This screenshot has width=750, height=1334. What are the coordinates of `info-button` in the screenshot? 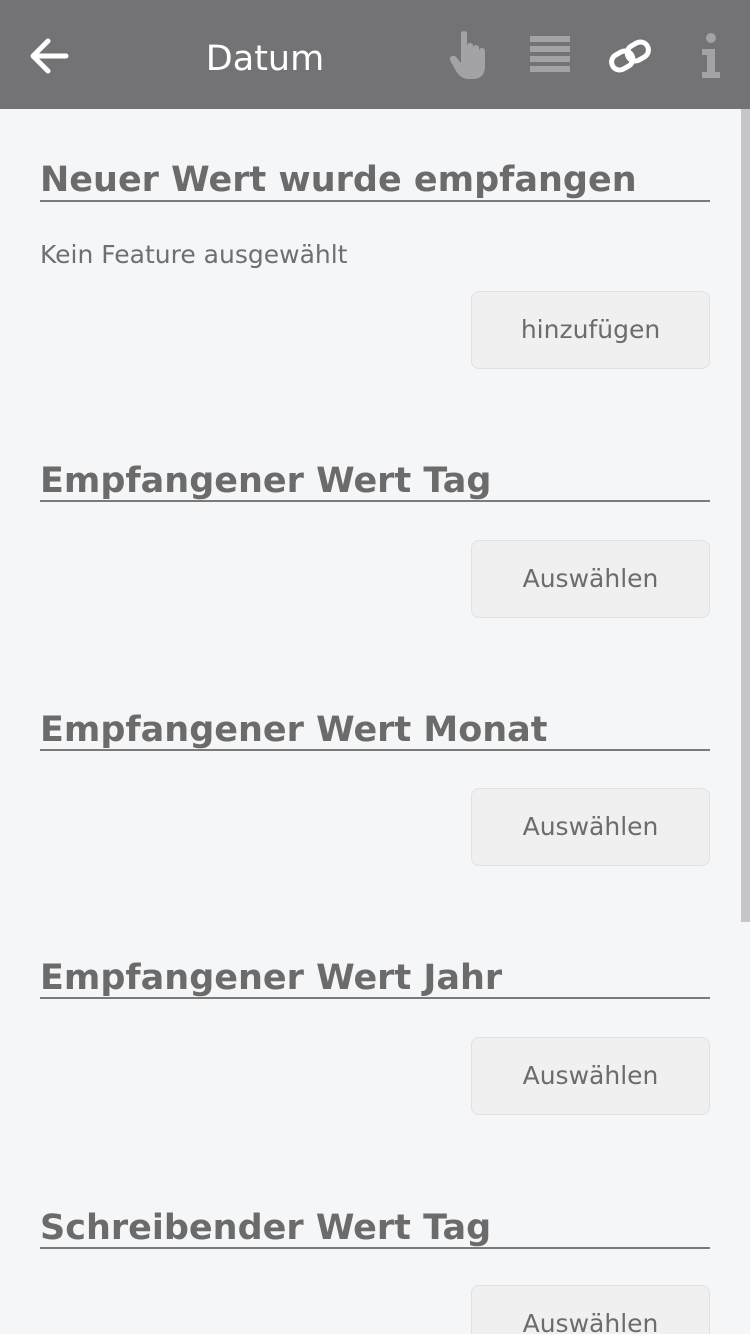 It's located at (711, 56).